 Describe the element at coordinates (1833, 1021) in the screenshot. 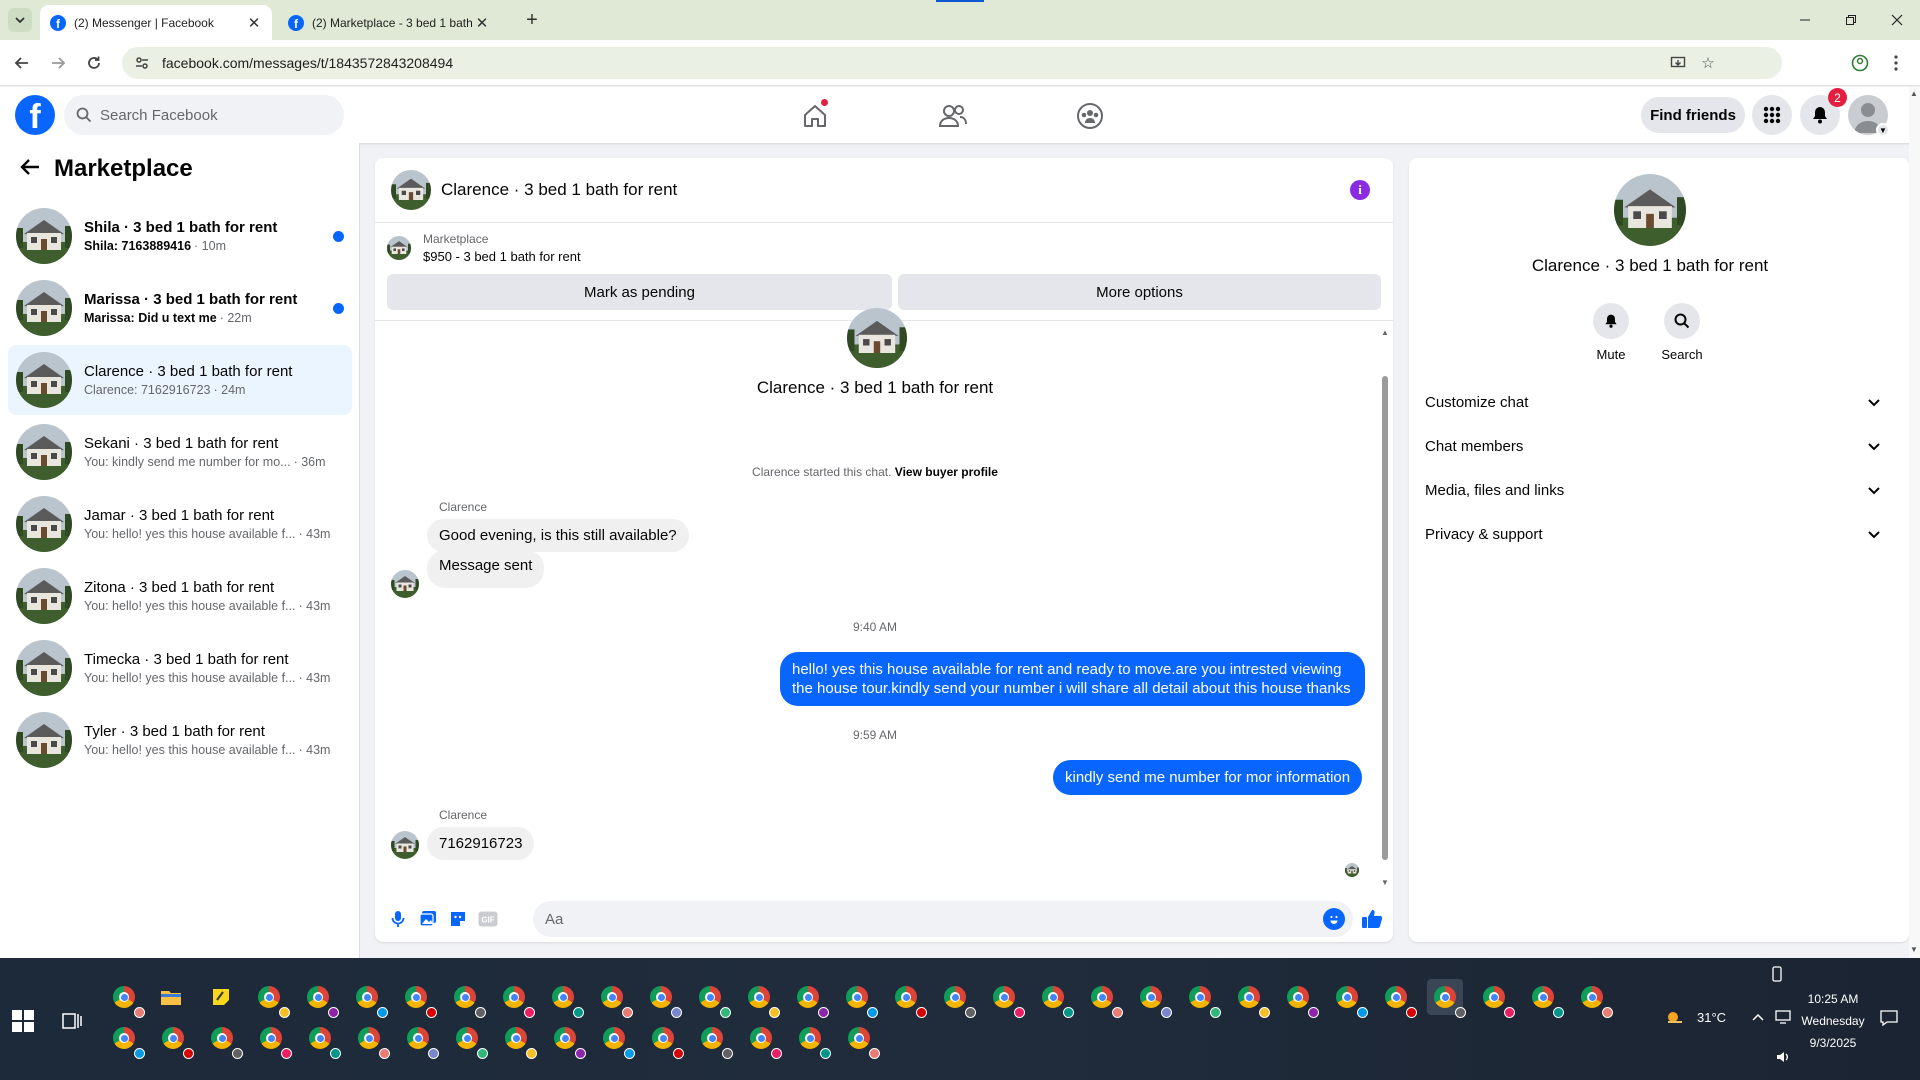

I see `system-clock: 10:25 AM Wednesday 9/3/2025` at that location.